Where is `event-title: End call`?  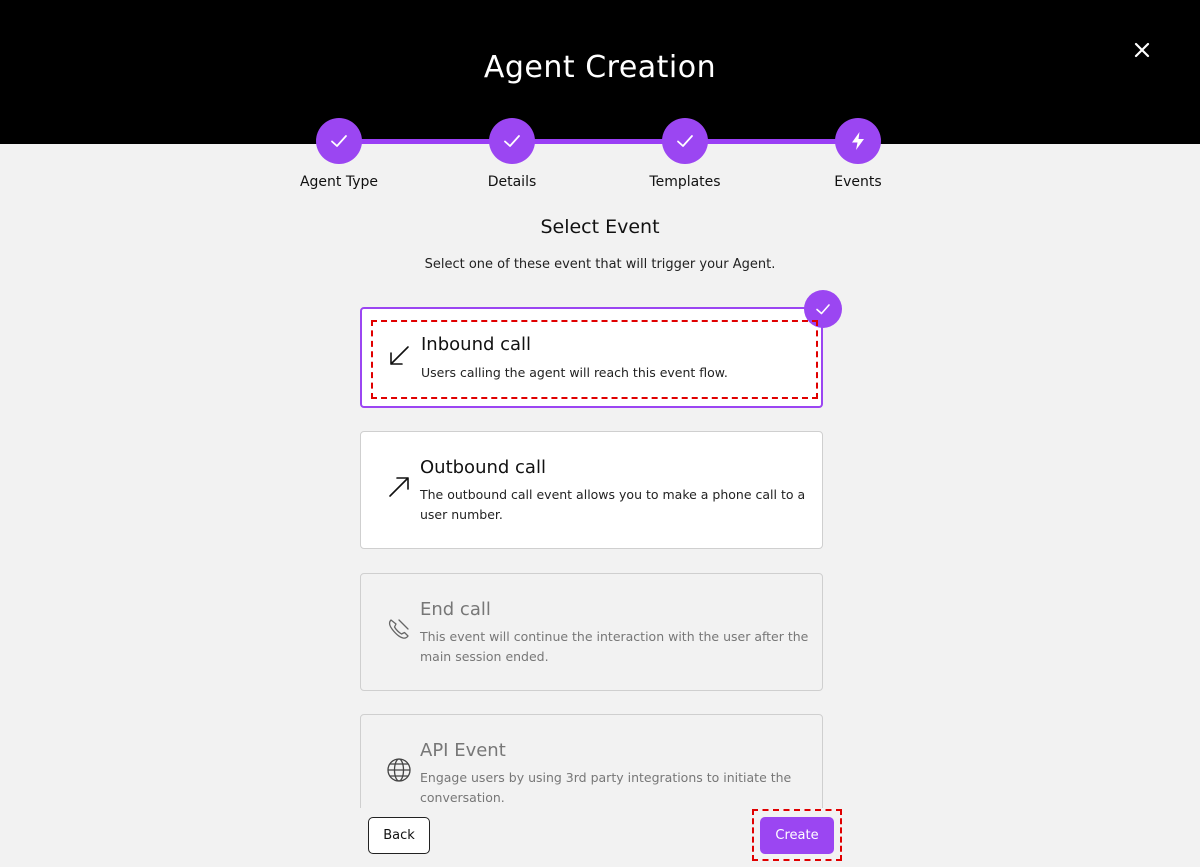 event-title: End call is located at coordinates (455, 609).